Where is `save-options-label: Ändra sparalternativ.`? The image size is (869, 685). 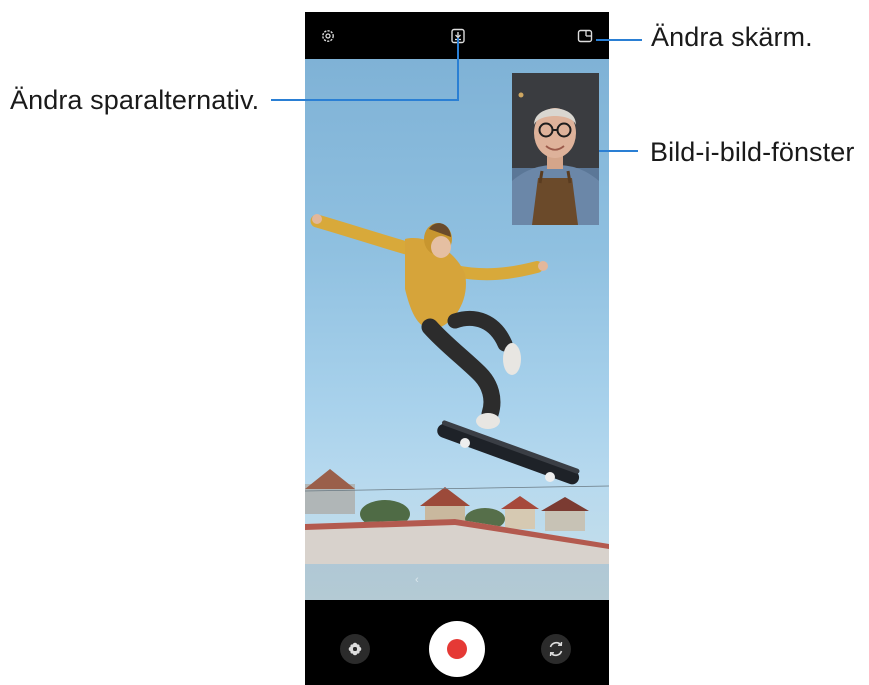 save-options-label: Ändra sparalternativ. is located at coordinates (135, 100).